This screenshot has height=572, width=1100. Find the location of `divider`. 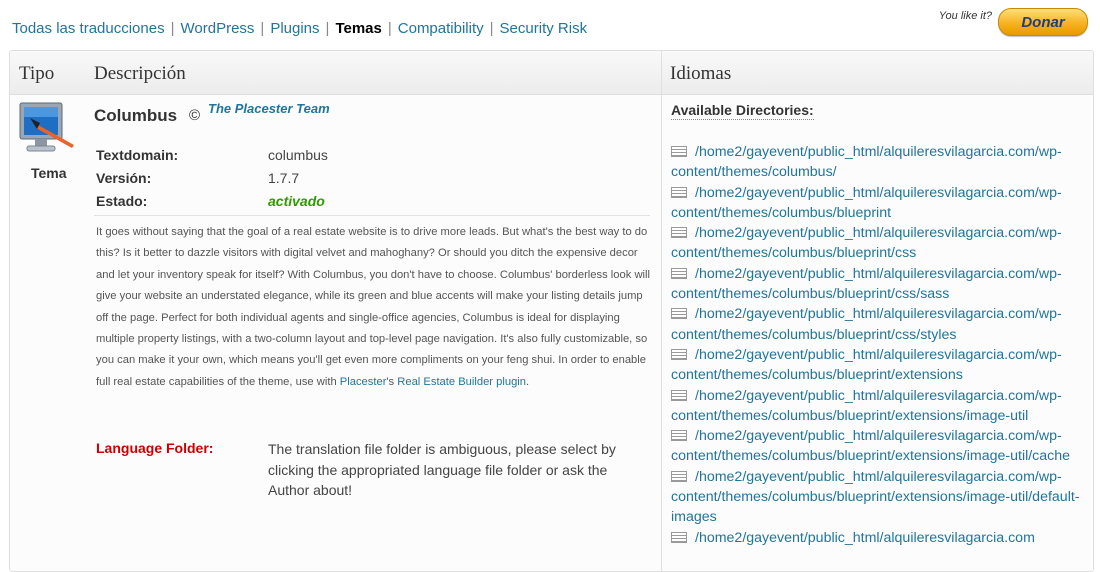

divider is located at coordinates (372, 215).